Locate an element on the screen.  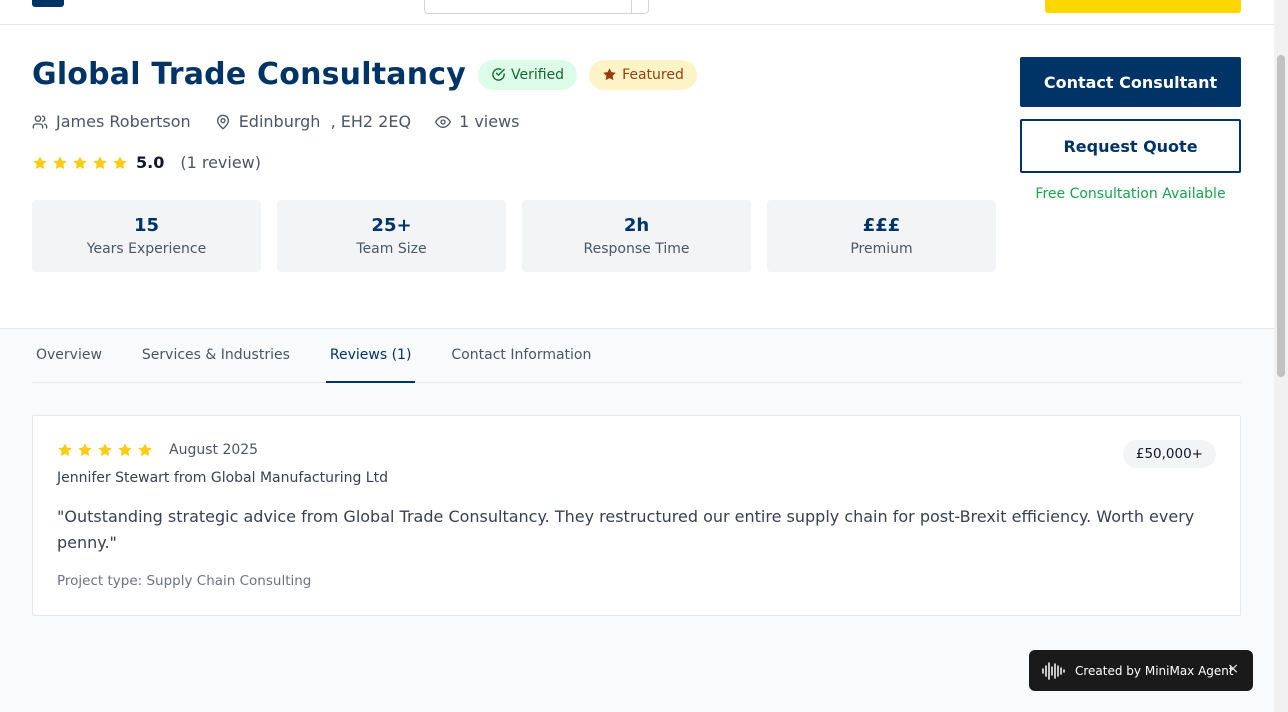
featured-label: Featured is located at coordinates (653, 74).